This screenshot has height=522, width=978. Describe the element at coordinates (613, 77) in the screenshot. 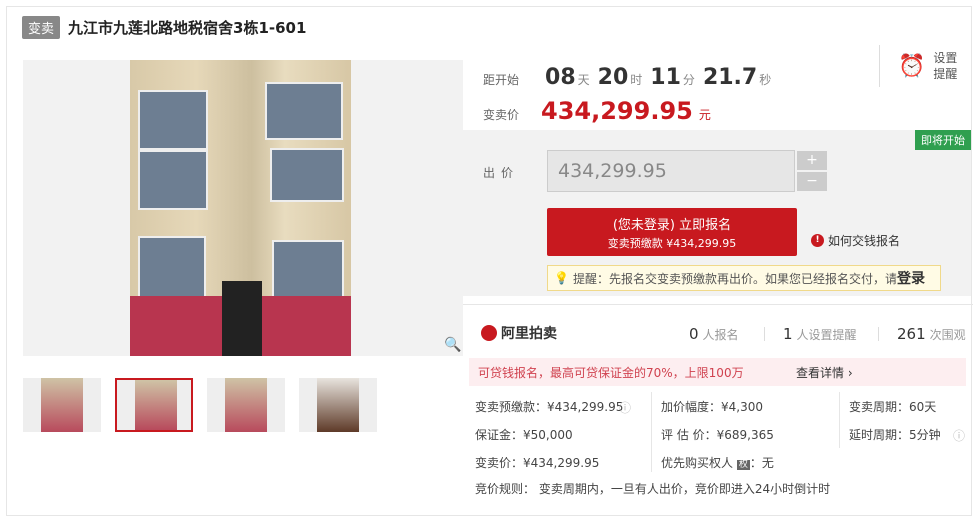

I see `countdown-hours: 20` at that location.